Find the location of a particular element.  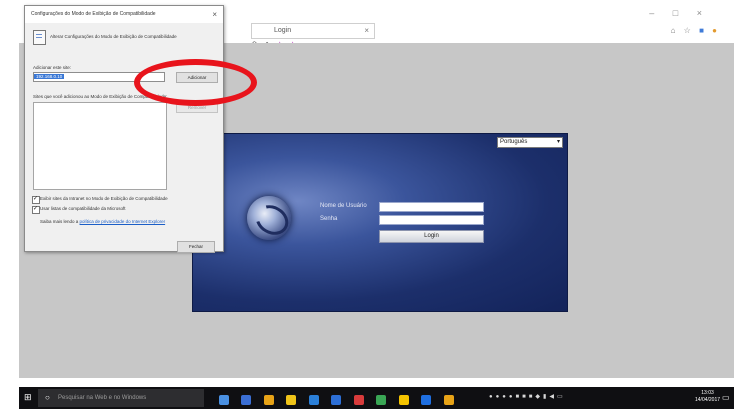

tray-icon-6: ■ is located at coordinates (525, 397).